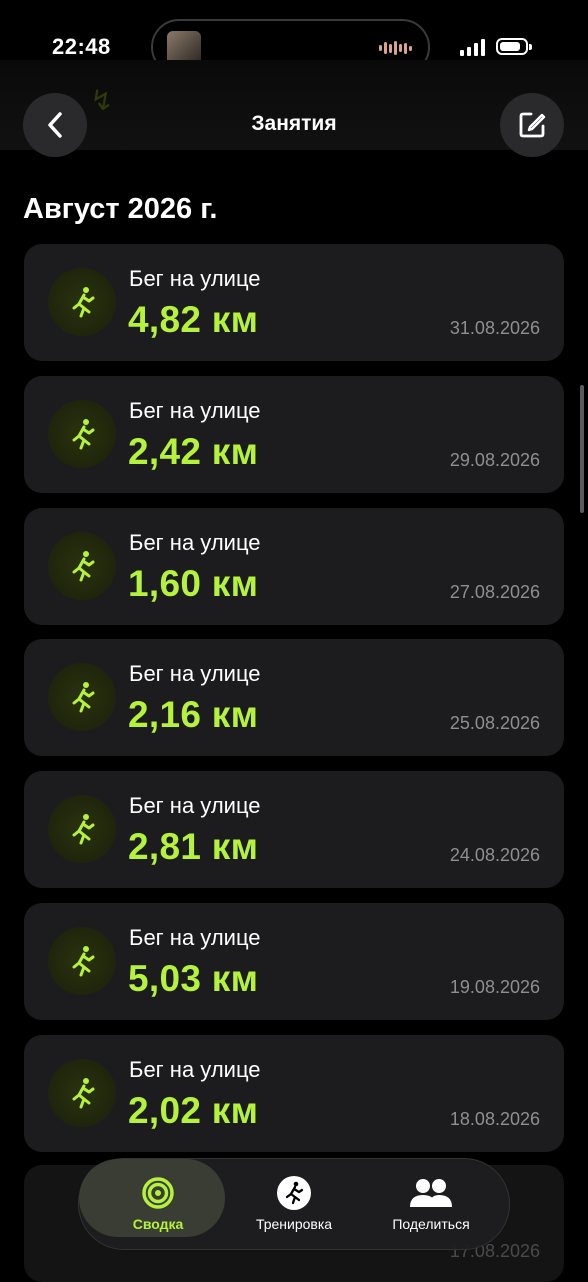 The height and width of the screenshot is (1282, 588). Describe the element at coordinates (294, 829) in the screenshot. I see `workout-card: Бег на улице 2,81 км 24.08.2026` at that location.